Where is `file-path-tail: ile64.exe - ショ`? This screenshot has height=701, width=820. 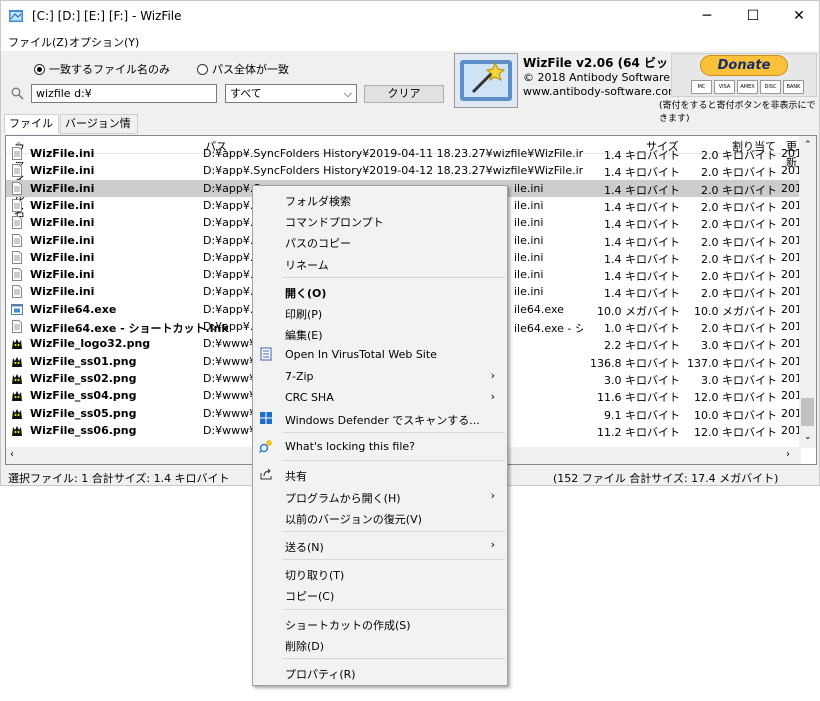
file-path-tail: ile64.exe - ショ is located at coordinates (548, 327).